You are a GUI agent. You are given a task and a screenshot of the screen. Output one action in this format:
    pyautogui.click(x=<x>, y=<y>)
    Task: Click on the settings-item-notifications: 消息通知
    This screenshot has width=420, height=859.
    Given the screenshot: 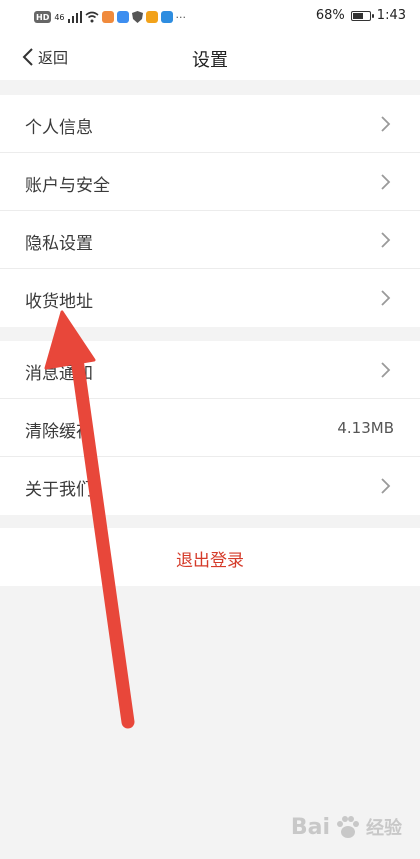 What is the action you would take?
    pyautogui.click(x=210, y=370)
    